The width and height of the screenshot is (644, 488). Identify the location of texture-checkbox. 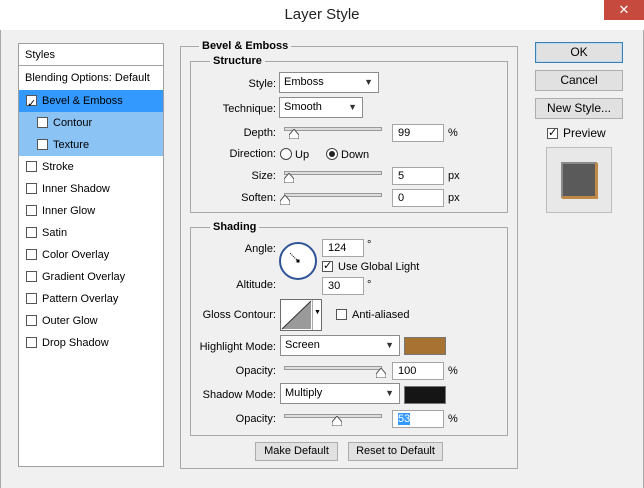
(42, 144).